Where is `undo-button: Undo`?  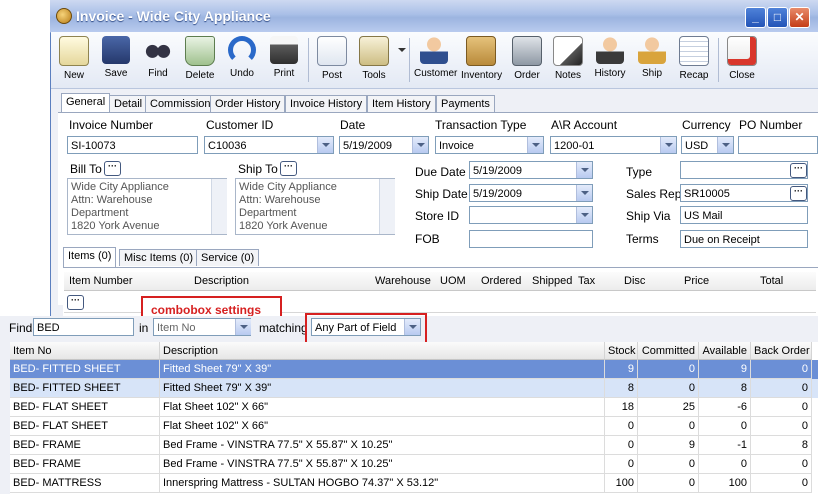
undo-button: Undo is located at coordinates (242, 60).